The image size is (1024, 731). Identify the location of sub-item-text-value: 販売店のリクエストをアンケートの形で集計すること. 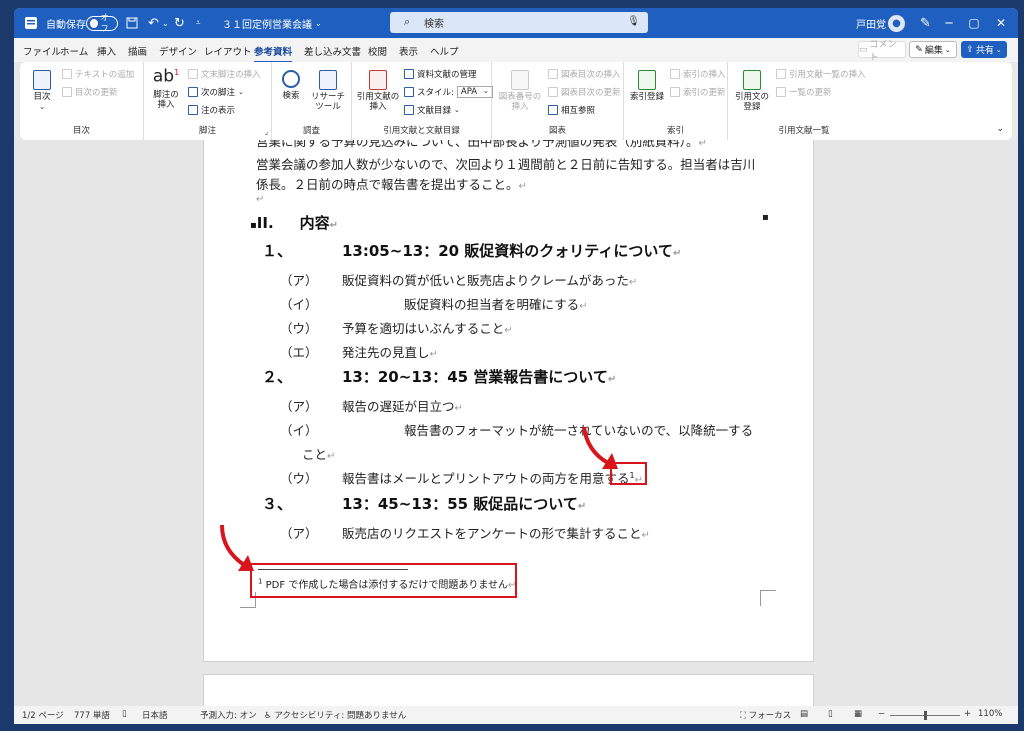
(492, 533).